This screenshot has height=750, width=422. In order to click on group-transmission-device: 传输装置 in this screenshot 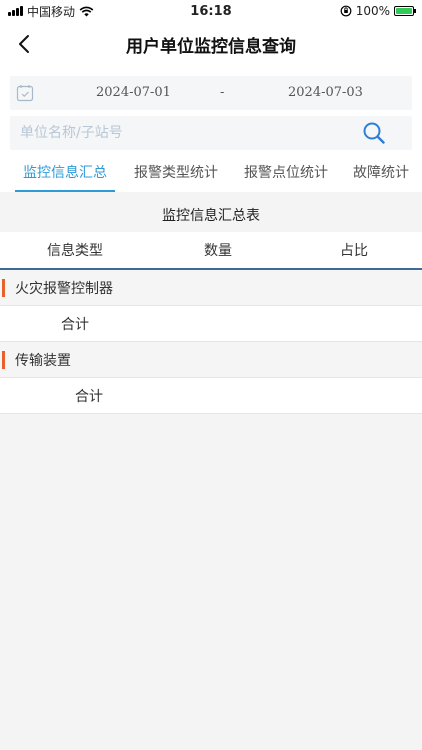, I will do `click(211, 360)`.